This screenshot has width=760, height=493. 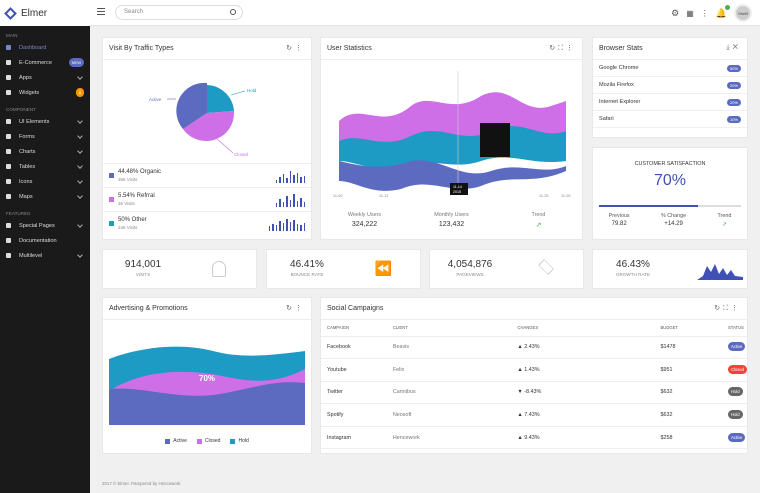 I want to click on client-cell: Felix, so click(x=449, y=370).